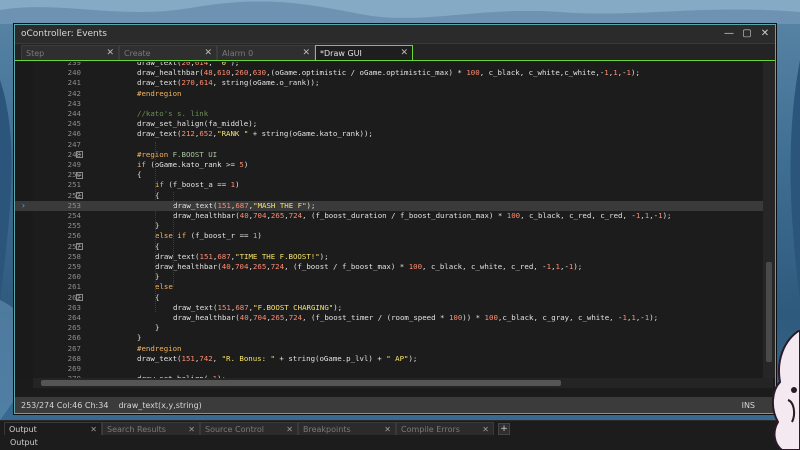  Describe the element at coordinates (74, 256) in the screenshot. I see `line-number: 258` at that location.